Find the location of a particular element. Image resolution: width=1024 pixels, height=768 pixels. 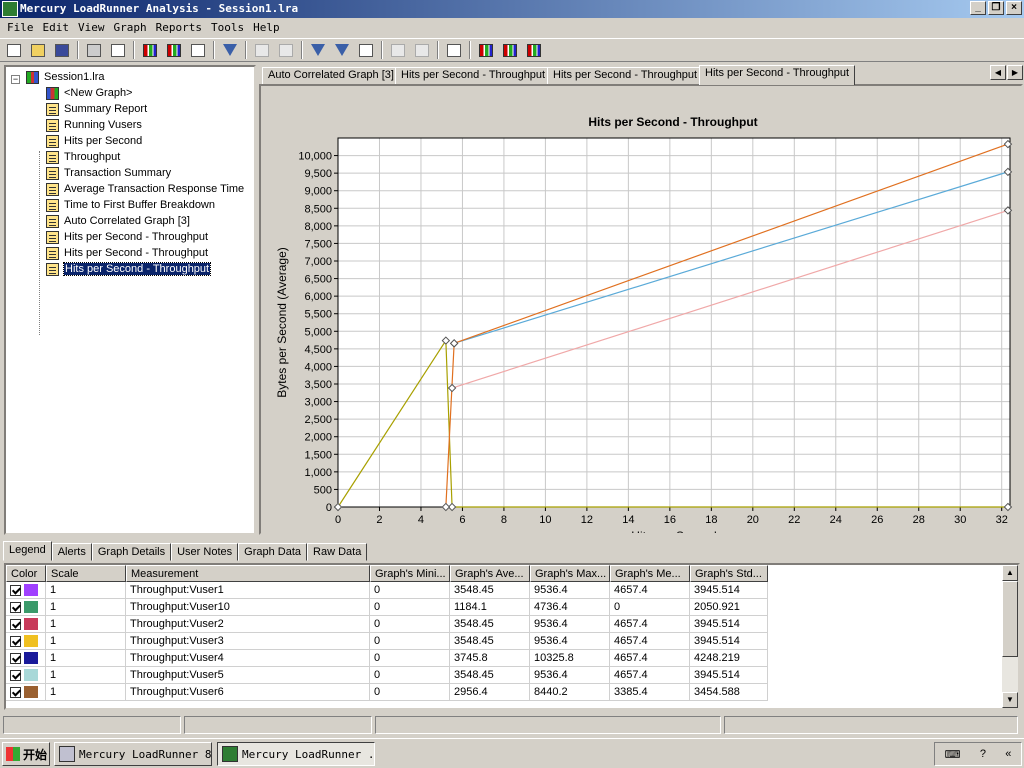

tree-item-hits-per-second: Hits per Second is located at coordinates (94, 141).